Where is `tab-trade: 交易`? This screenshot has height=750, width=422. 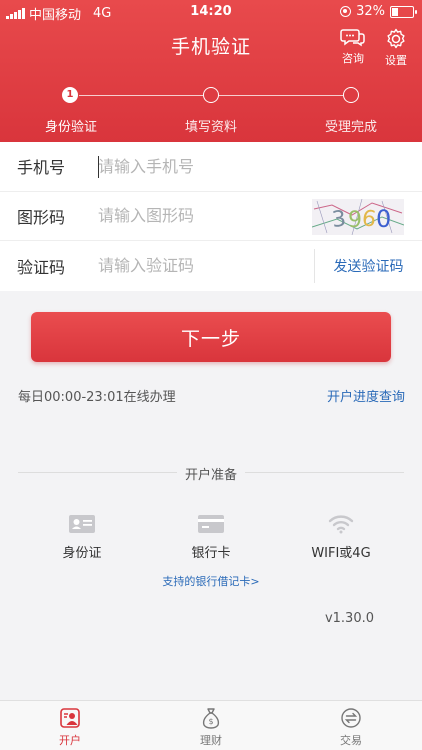 tab-trade: 交易 is located at coordinates (351, 727).